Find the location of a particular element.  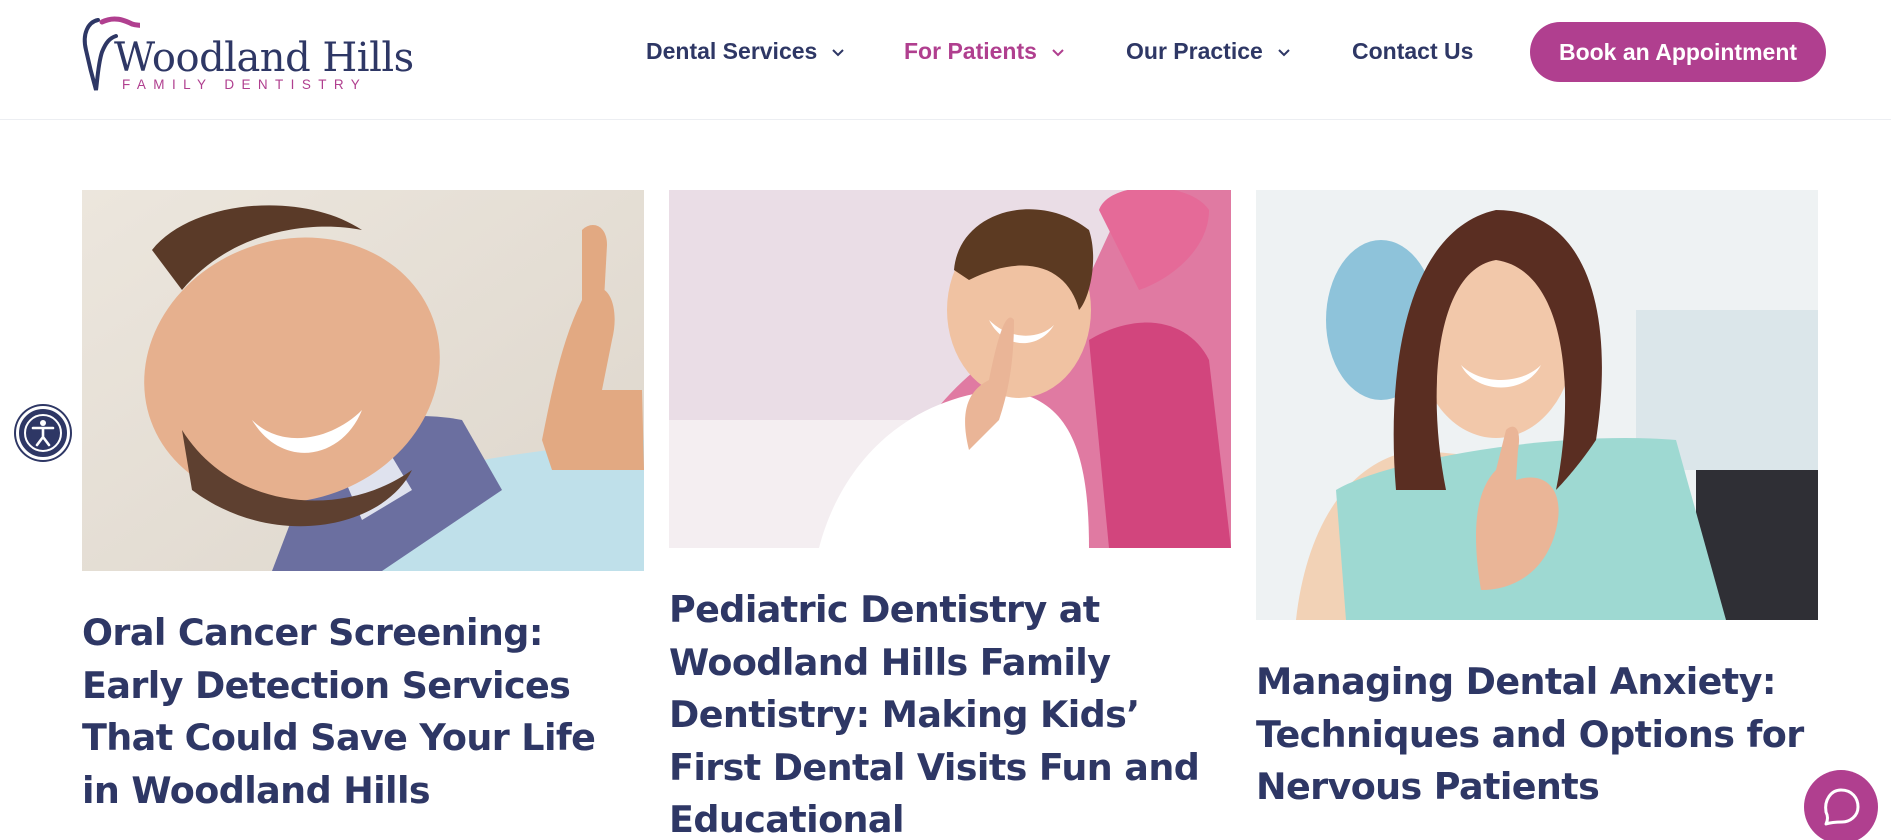

accessibility-button is located at coordinates (43, 433).